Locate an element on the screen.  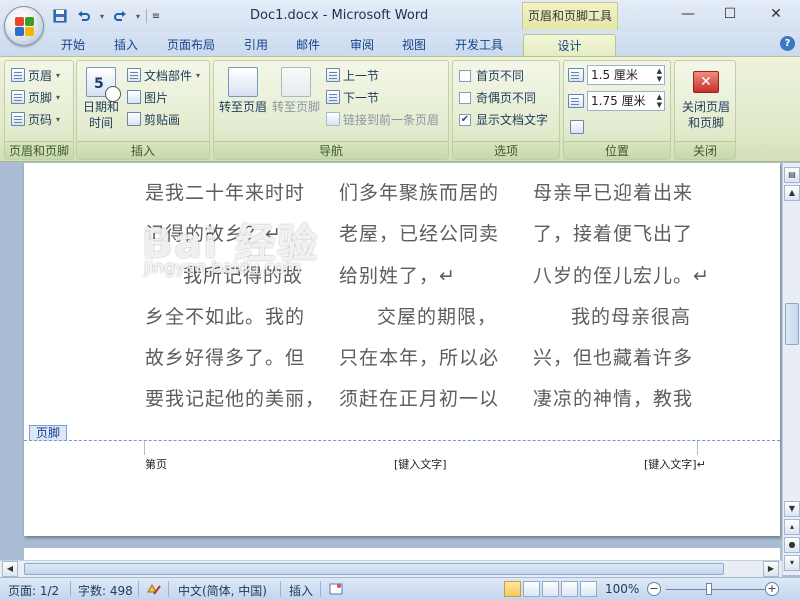
context-tool-title: 页眉和页脚工具 is located at coordinates (570, 16).